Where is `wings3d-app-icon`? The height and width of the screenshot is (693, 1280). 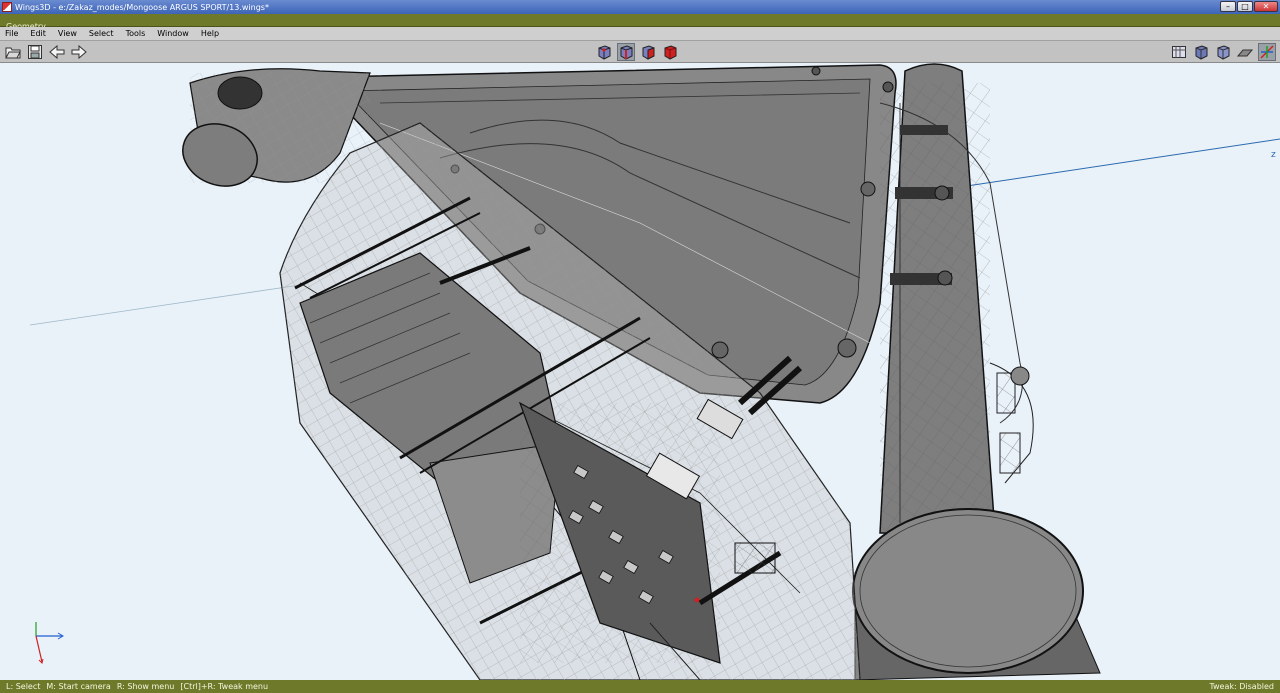 wings3d-app-icon is located at coordinates (7, 7).